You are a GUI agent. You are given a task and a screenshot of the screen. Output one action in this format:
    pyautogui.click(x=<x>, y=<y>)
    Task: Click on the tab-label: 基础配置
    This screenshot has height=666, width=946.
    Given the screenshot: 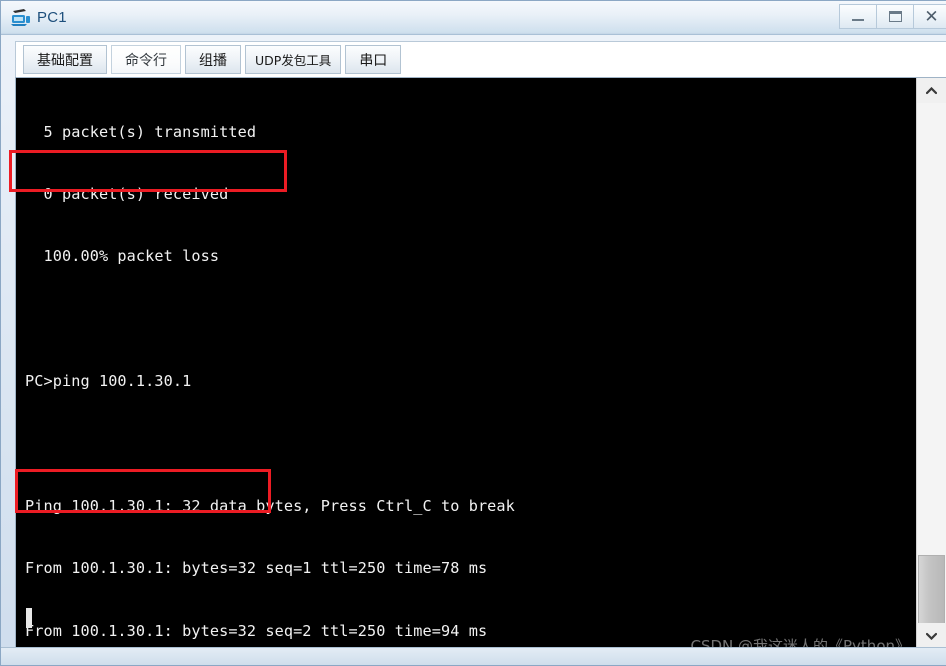 What is the action you would take?
    pyautogui.click(x=65, y=60)
    